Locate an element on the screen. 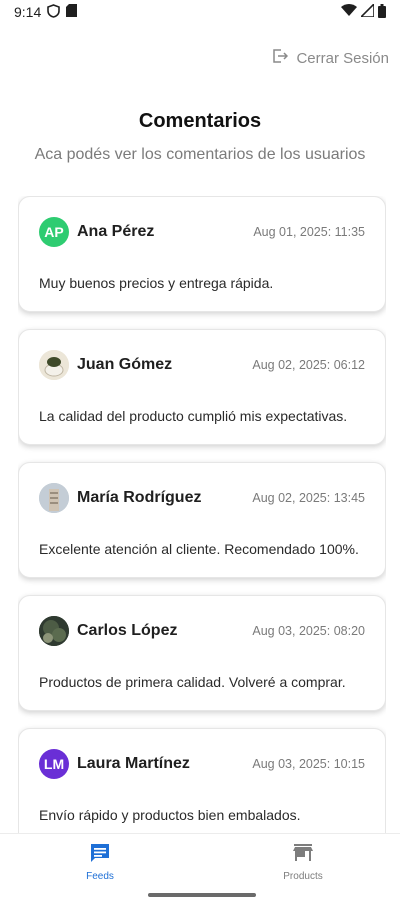  nav-feeds-tab: Feeds is located at coordinates (100, 862).